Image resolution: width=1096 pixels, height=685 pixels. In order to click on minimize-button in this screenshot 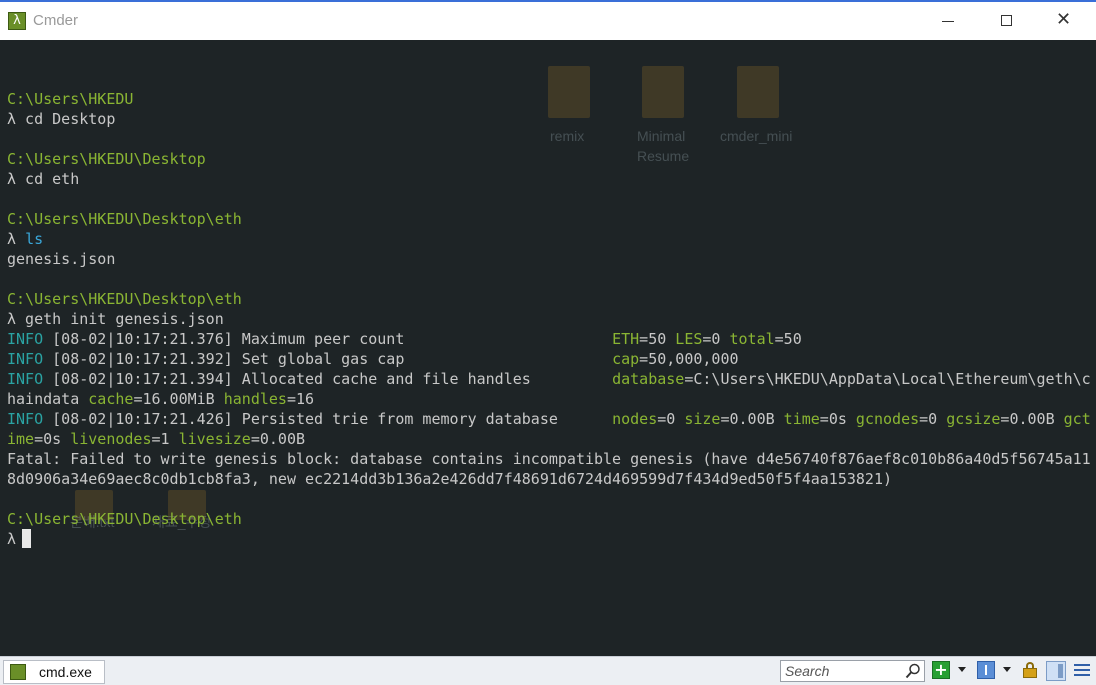, I will do `click(949, 21)`.